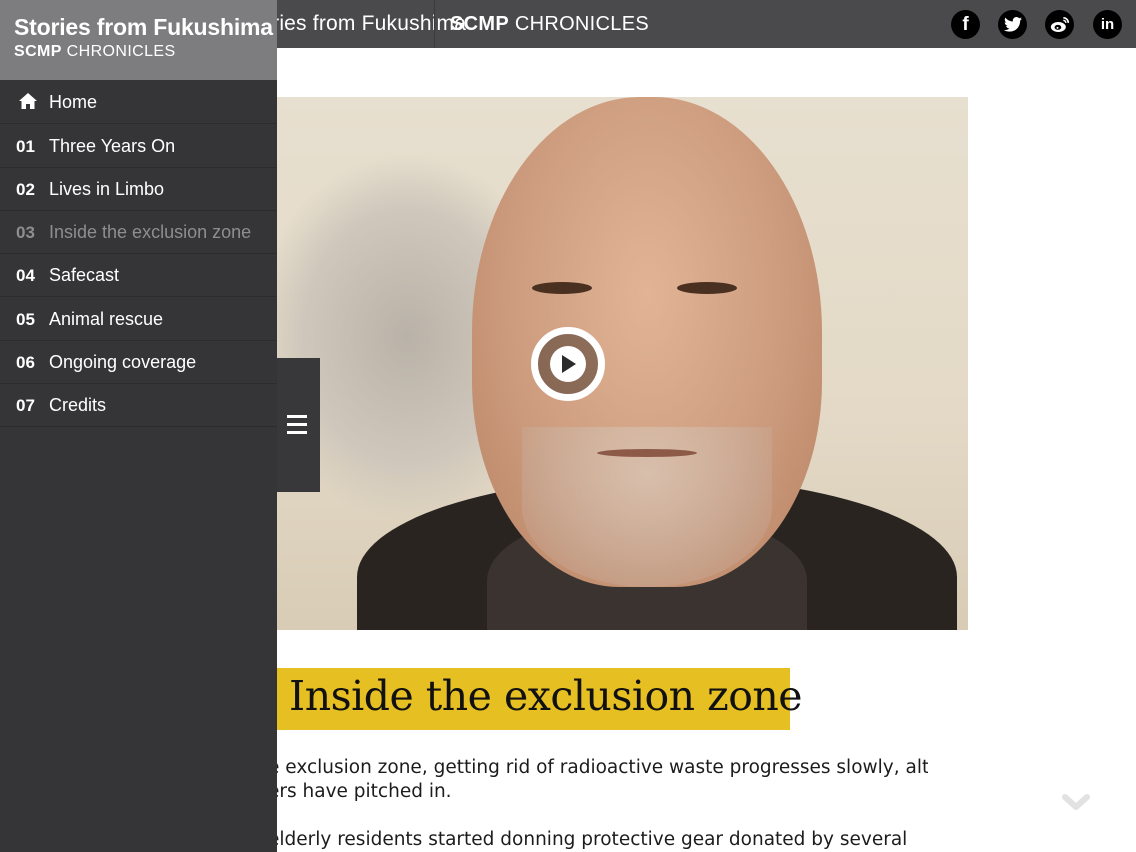 The height and width of the screenshot is (852, 1136). What do you see at coordinates (25, 405) in the screenshot?
I see `sidebar-item-number: 07` at bounding box center [25, 405].